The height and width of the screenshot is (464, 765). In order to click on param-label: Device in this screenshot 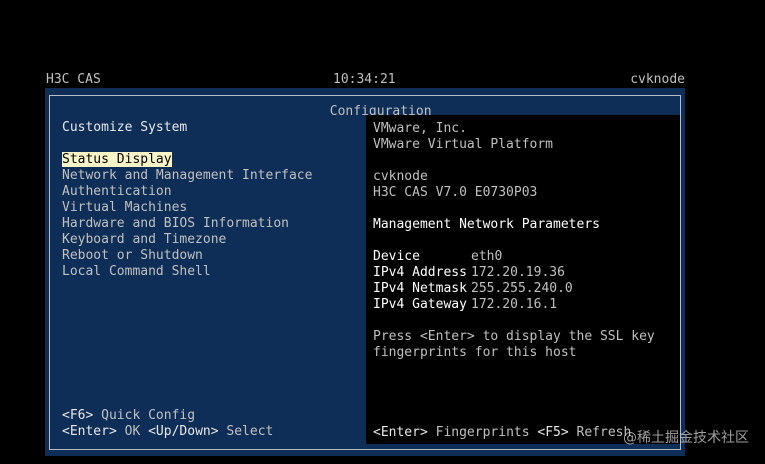, I will do `click(396, 256)`.